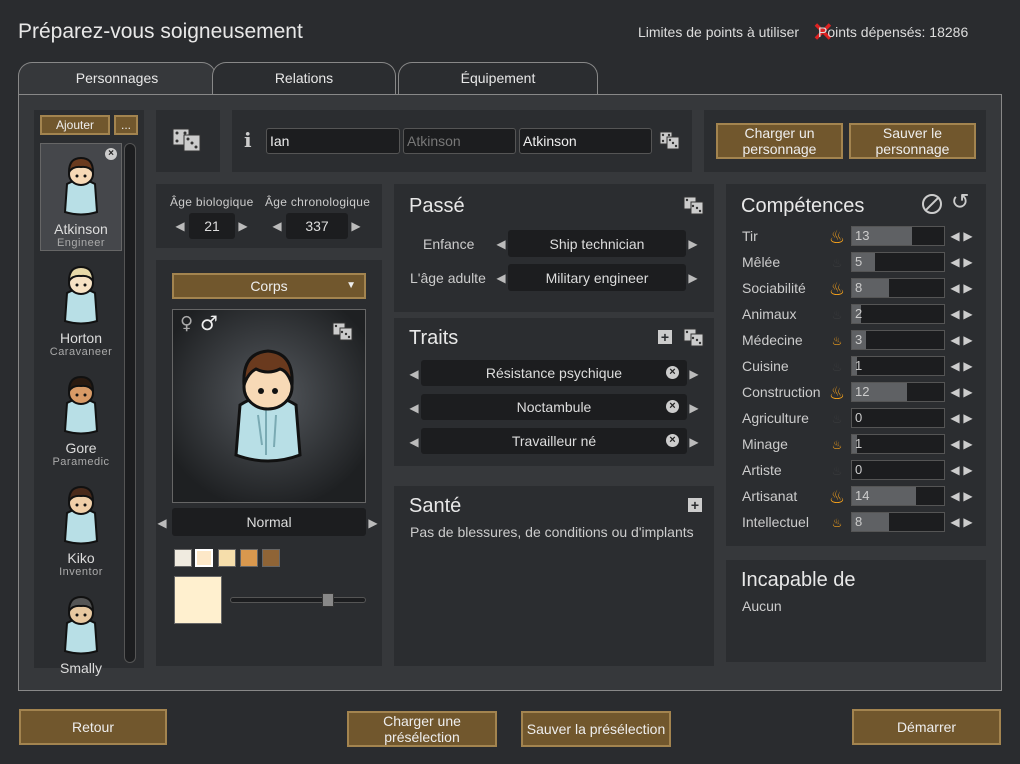 The width and height of the screenshot is (1020, 764). What do you see at coordinates (180, 226) in the screenshot?
I see `bio-age-decrease: ◀` at bounding box center [180, 226].